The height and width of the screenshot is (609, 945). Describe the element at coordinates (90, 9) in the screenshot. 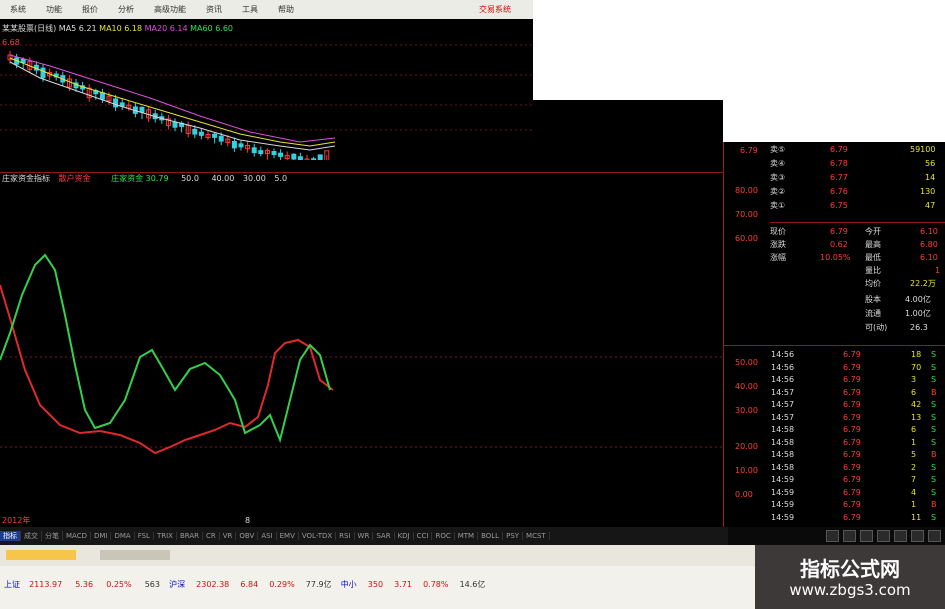

I see `menu-item: 报价` at that location.